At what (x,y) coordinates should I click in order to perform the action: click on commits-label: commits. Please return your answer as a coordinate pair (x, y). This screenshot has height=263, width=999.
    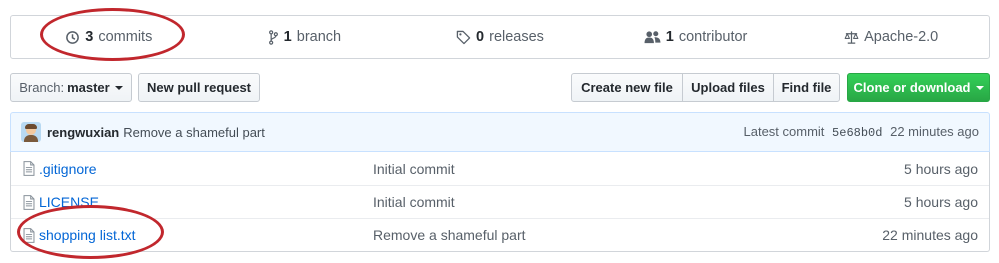
    Looking at the image, I should click on (125, 37).